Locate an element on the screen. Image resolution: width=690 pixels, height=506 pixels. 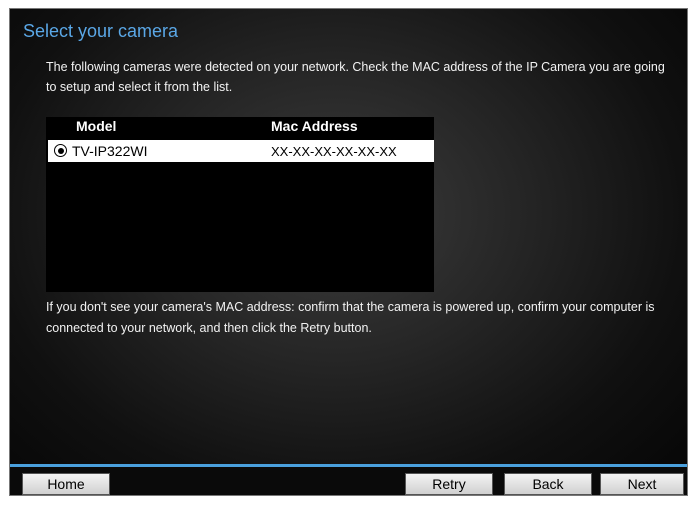
column-header-mac-address: Mac Address is located at coordinates (314, 126).